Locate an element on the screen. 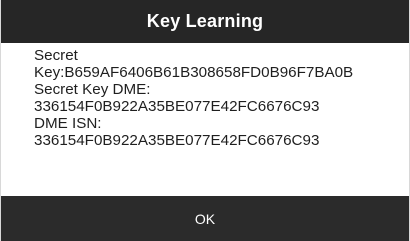  message-line-secret-key-dme-value: 336154F0B922A35BE077E42FC6676C93 is located at coordinates (177, 106).